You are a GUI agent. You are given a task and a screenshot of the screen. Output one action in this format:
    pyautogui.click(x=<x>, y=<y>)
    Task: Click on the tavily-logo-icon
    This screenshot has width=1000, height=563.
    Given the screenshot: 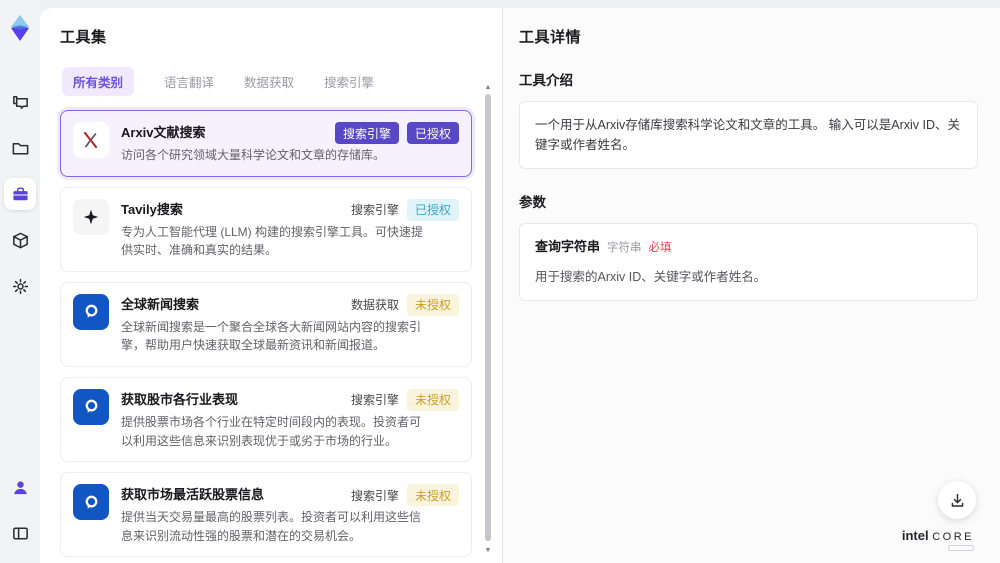 What is the action you would take?
    pyautogui.click(x=91, y=216)
    